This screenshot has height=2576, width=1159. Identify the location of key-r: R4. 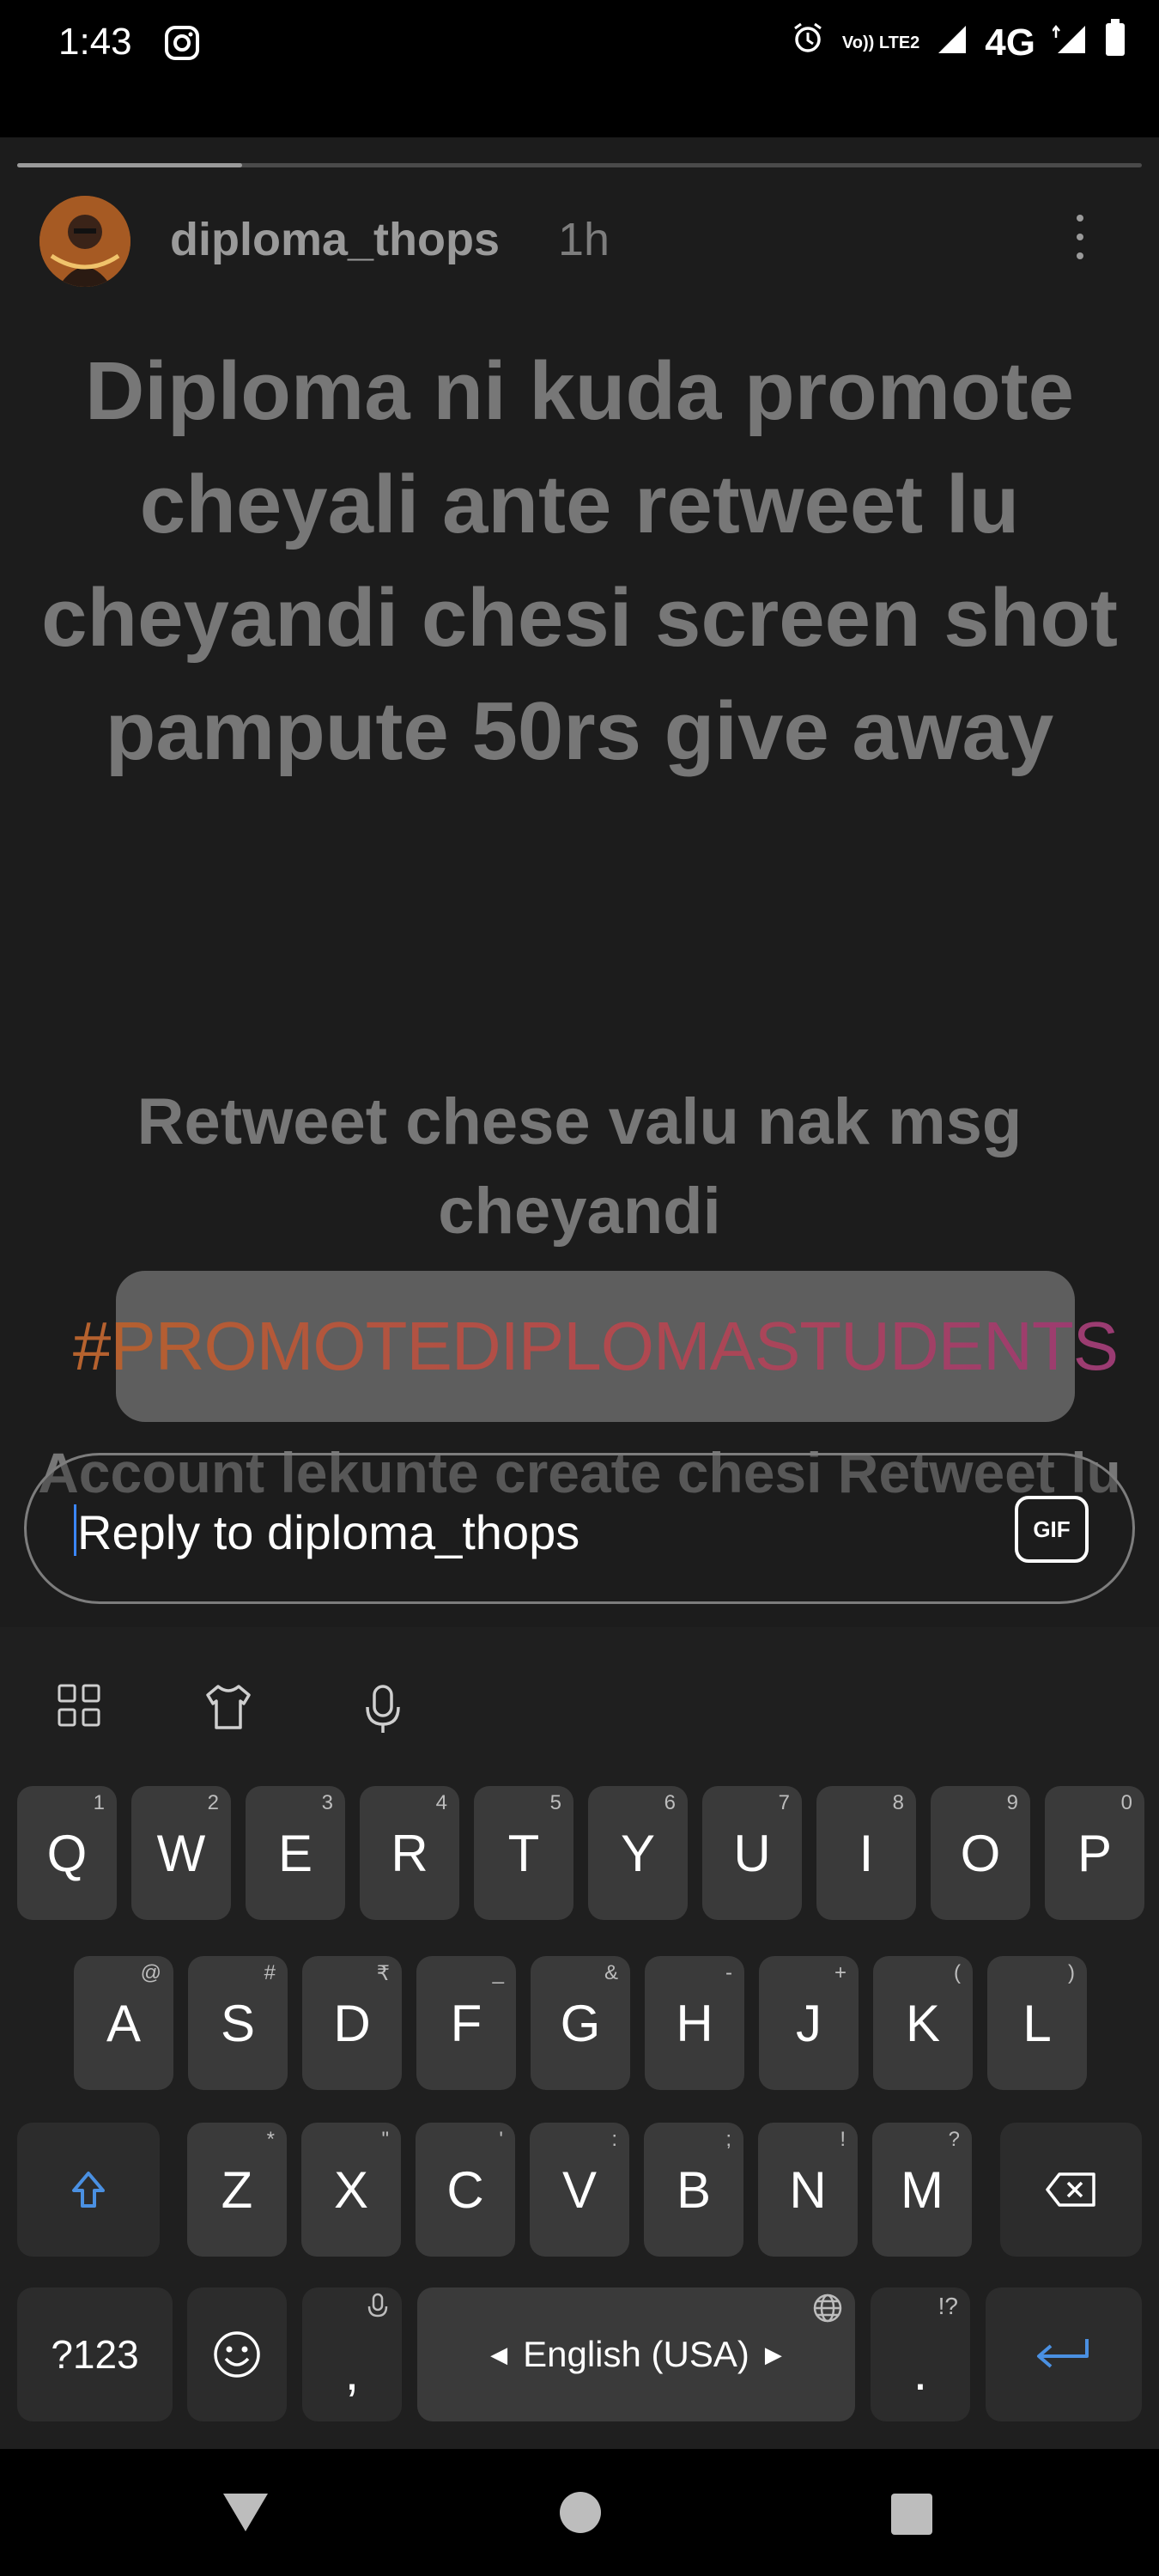
(410, 1853).